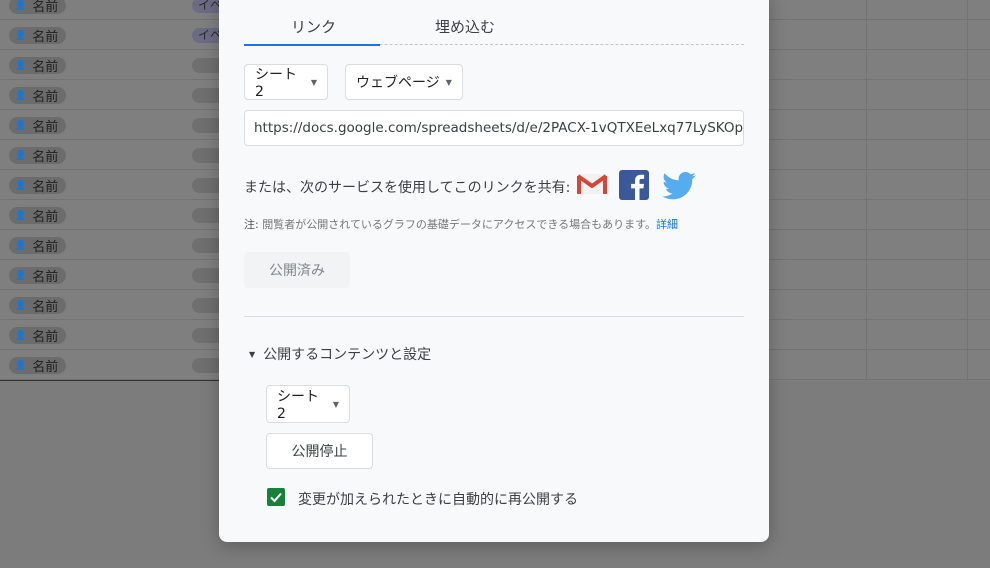 The height and width of the screenshot is (568, 990). I want to click on active-tab-indicator, so click(312, 45).